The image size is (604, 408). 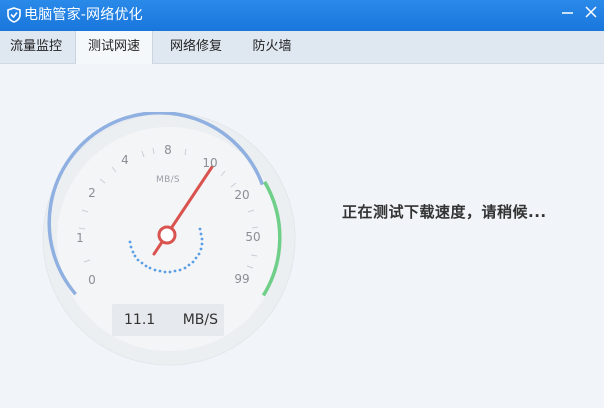 What do you see at coordinates (114, 47) in the screenshot?
I see `tab-speed-test: 测试网速` at bounding box center [114, 47].